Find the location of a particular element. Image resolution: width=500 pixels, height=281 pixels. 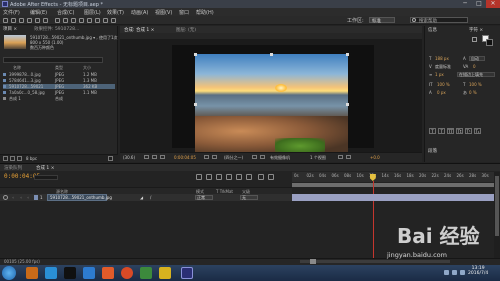

font-size-value: 188 px is located at coordinates (442, 58).